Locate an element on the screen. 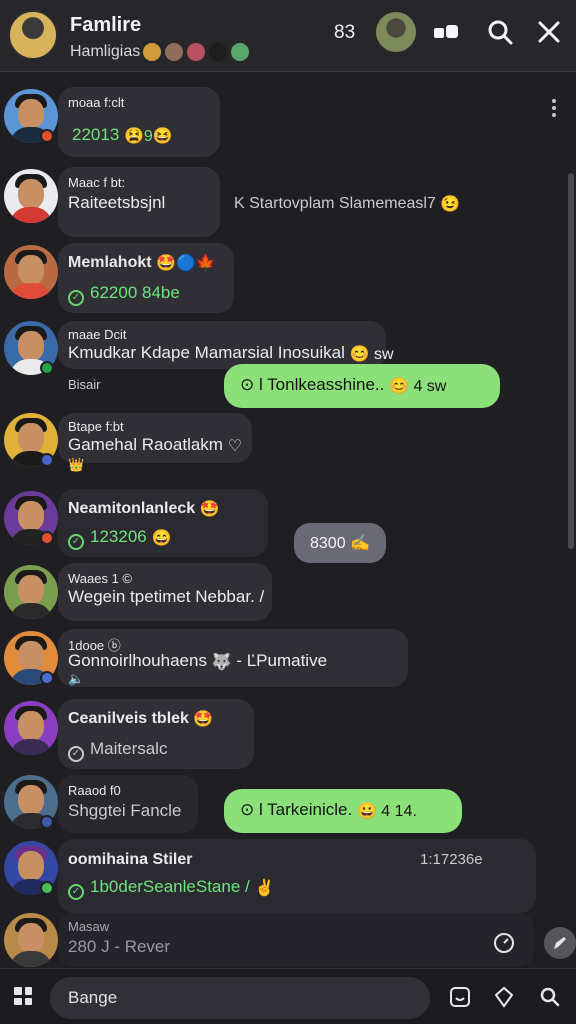 The height and width of the screenshot is (1024, 576). emoji: 🐺 is located at coordinates (221, 662).